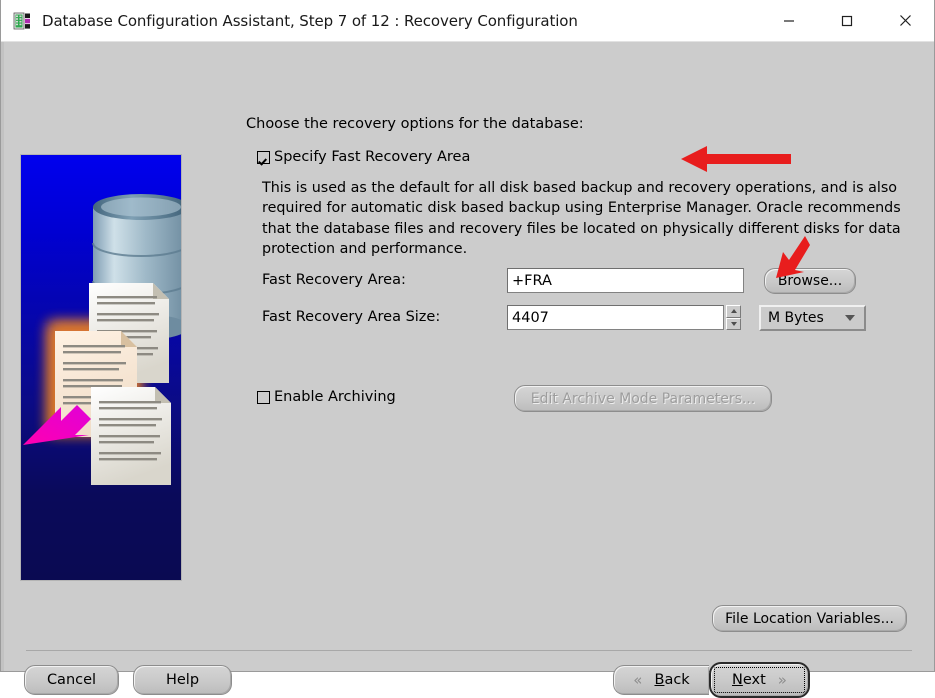  I want to click on enable-archiving-checkbox-row: Enable Archiving, so click(326, 397).